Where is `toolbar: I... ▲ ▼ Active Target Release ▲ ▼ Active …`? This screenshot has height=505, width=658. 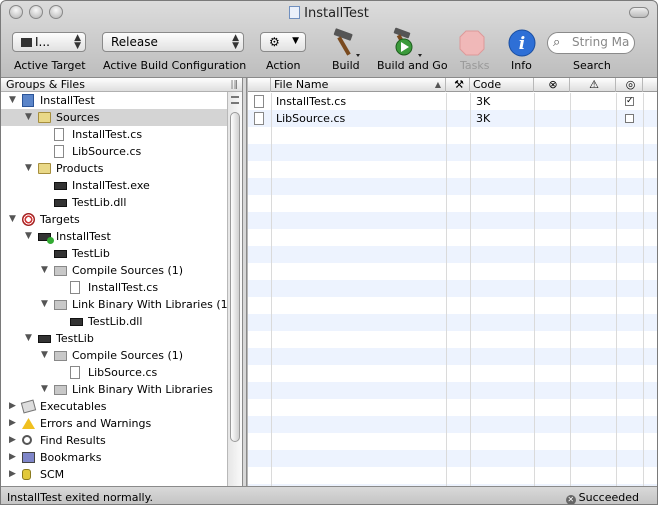
toolbar: I... ▲ ▼ Active Target Release ▲ ▼ Active … is located at coordinates (329, 51).